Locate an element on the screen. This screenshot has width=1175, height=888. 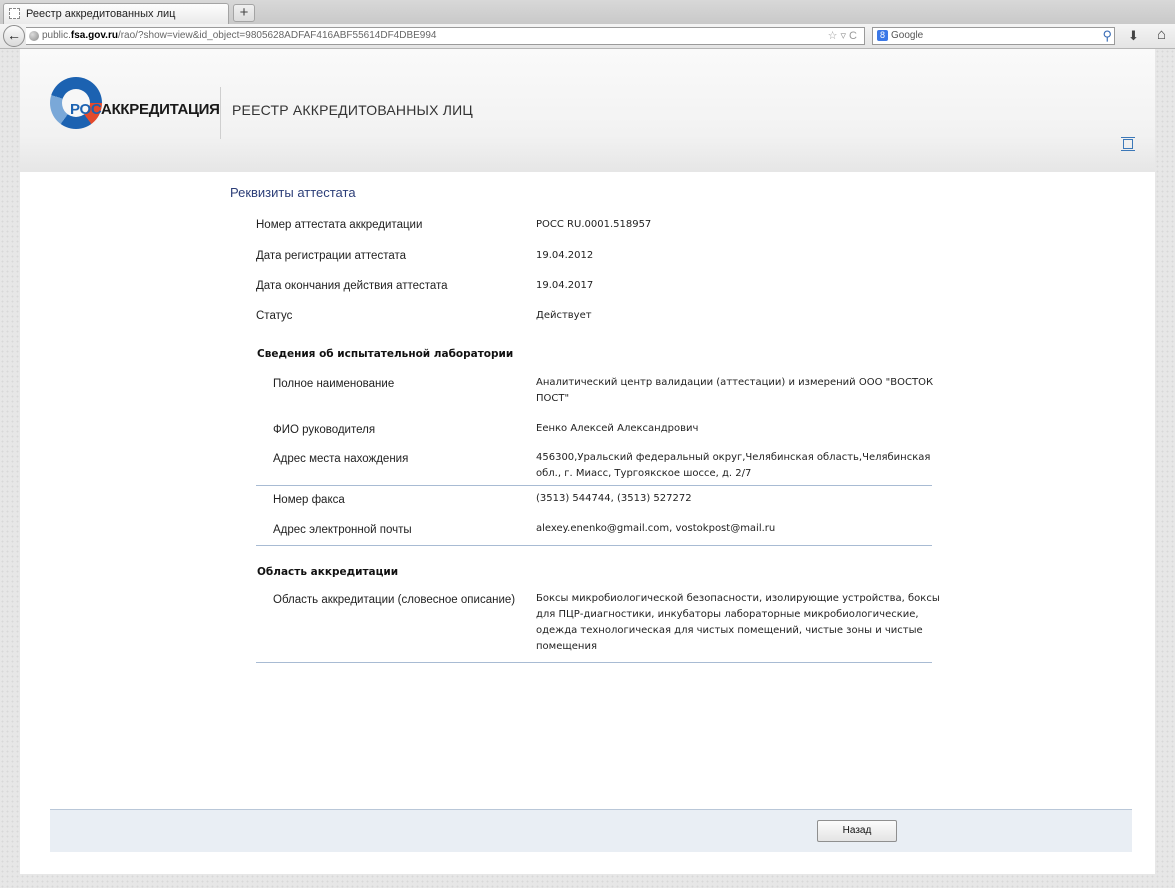
field-value: 19.04.2017 is located at coordinates (565, 285).